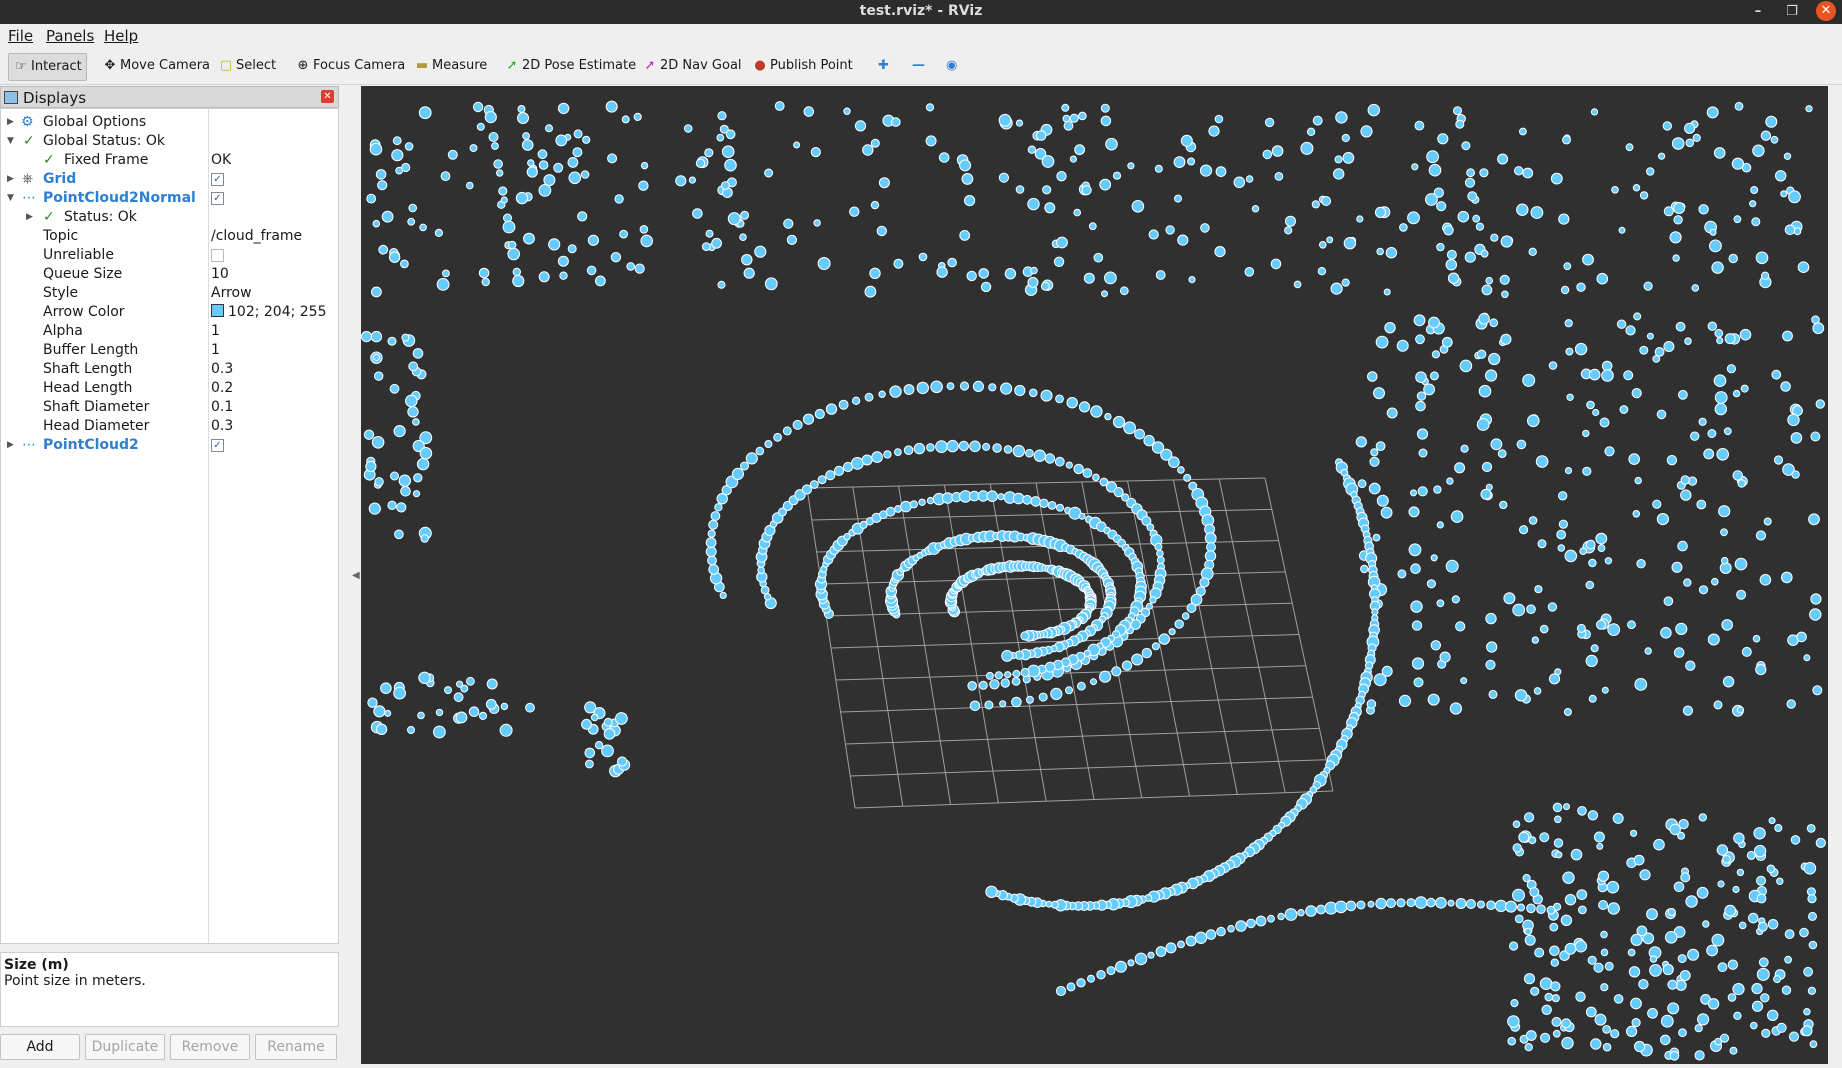 Image resolution: width=1842 pixels, height=1068 pixels. What do you see at coordinates (231, 293) in the screenshot?
I see `prop-value: Arrow` at bounding box center [231, 293].